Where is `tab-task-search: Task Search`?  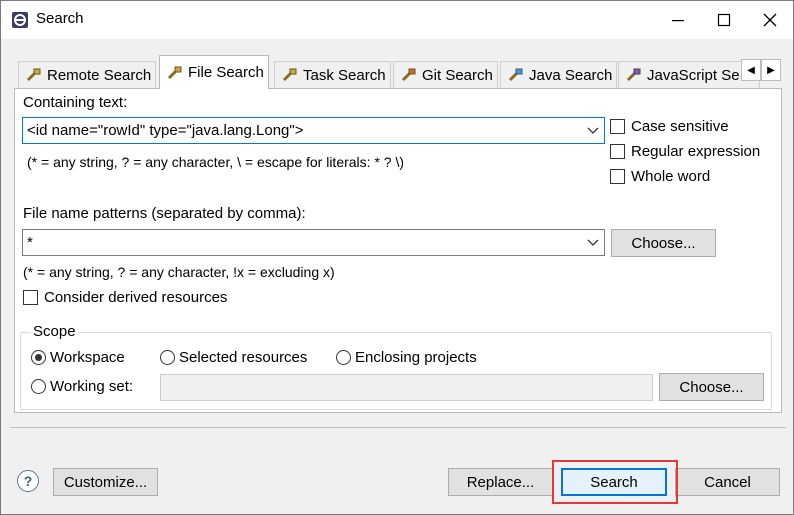 tab-task-search: Task Search is located at coordinates (332, 74).